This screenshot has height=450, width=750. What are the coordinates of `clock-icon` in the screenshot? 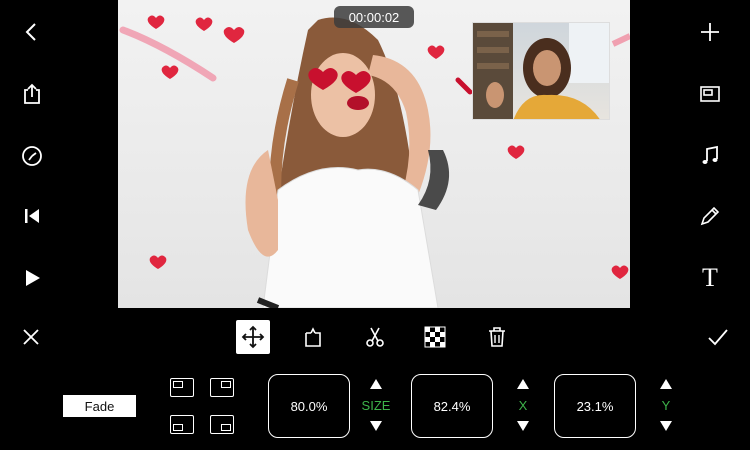 It's located at (32, 156).